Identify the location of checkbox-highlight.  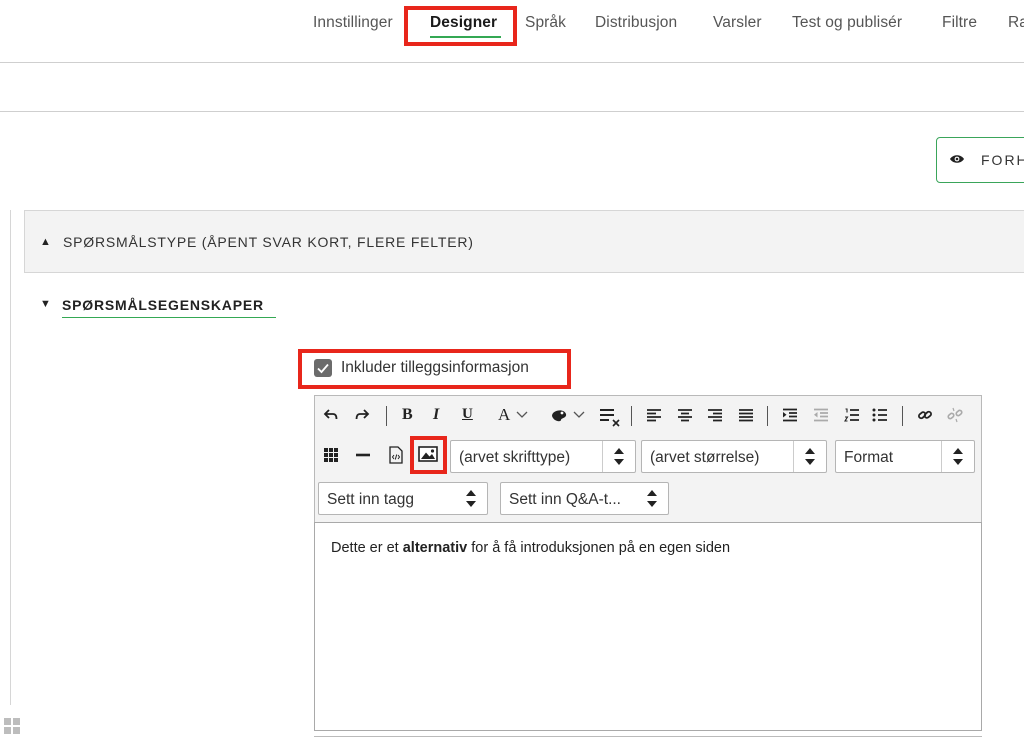
(434, 369).